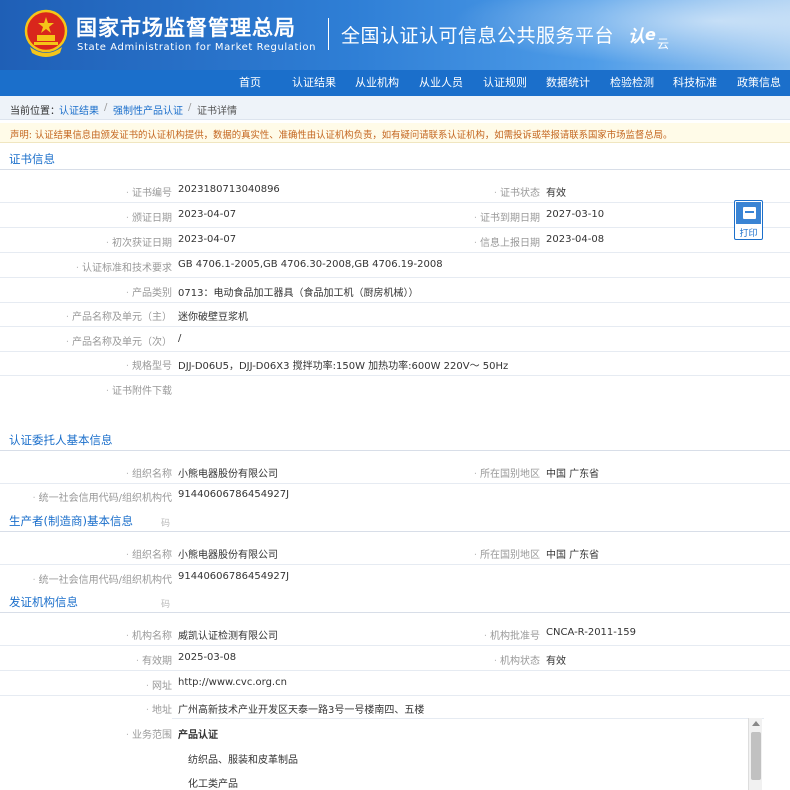 The height and width of the screenshot is (790, 790). What do you see at coordinates (198, 735) in the screenshot?
I see `scope-heading: 产品认证` at bounding box center [198, 735].